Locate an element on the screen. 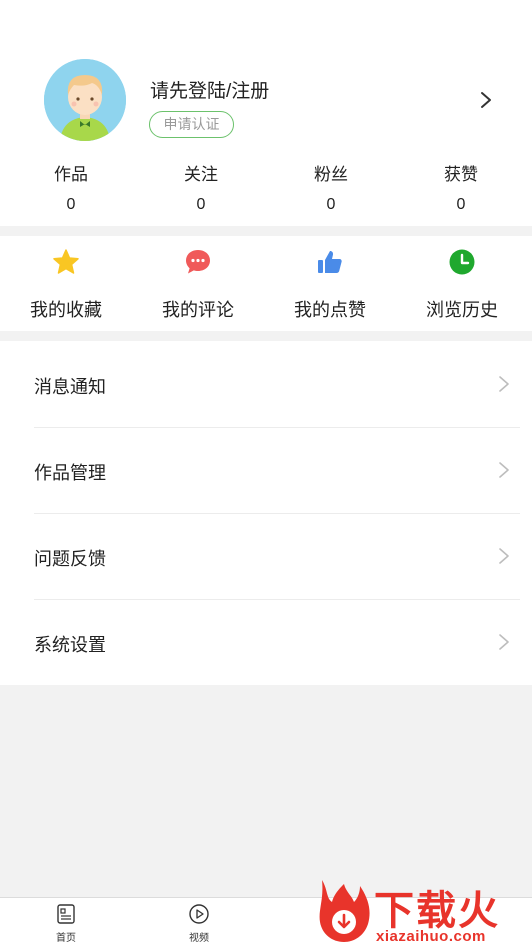 This screenshot has width=532, height=946. menu-item-works-management: 作品管理 is located at coordinates (266, 470).